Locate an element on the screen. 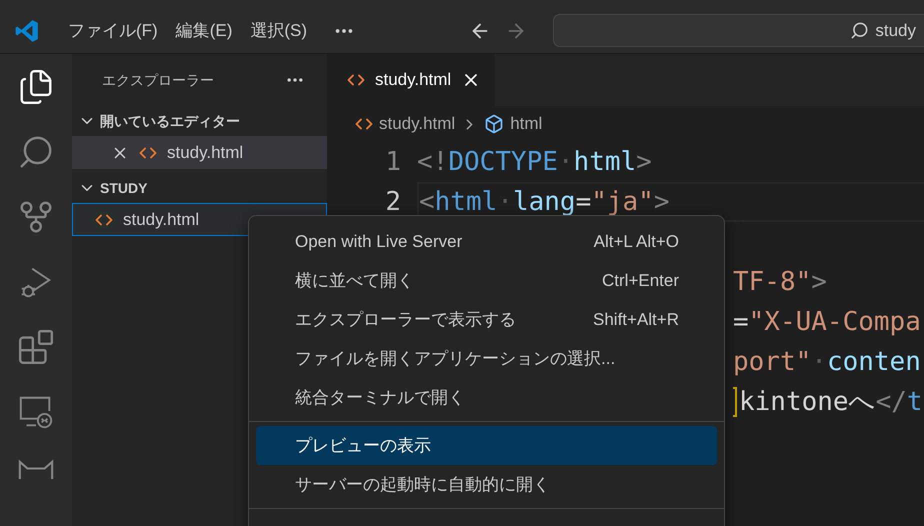 The image size is (924, 526). code-token: port" is located at coordinates (772, 362).